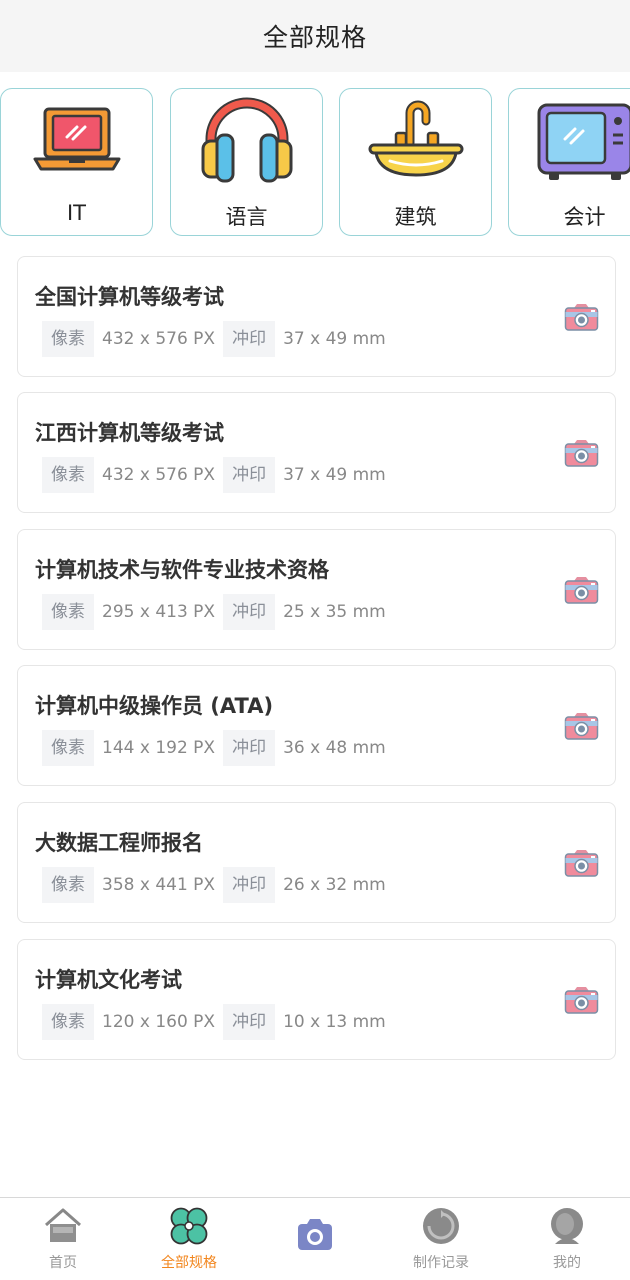  I want to click on spec-details: 像素 358 x 441 PX 冲印 26 x 32 mm, so click(218, 885).